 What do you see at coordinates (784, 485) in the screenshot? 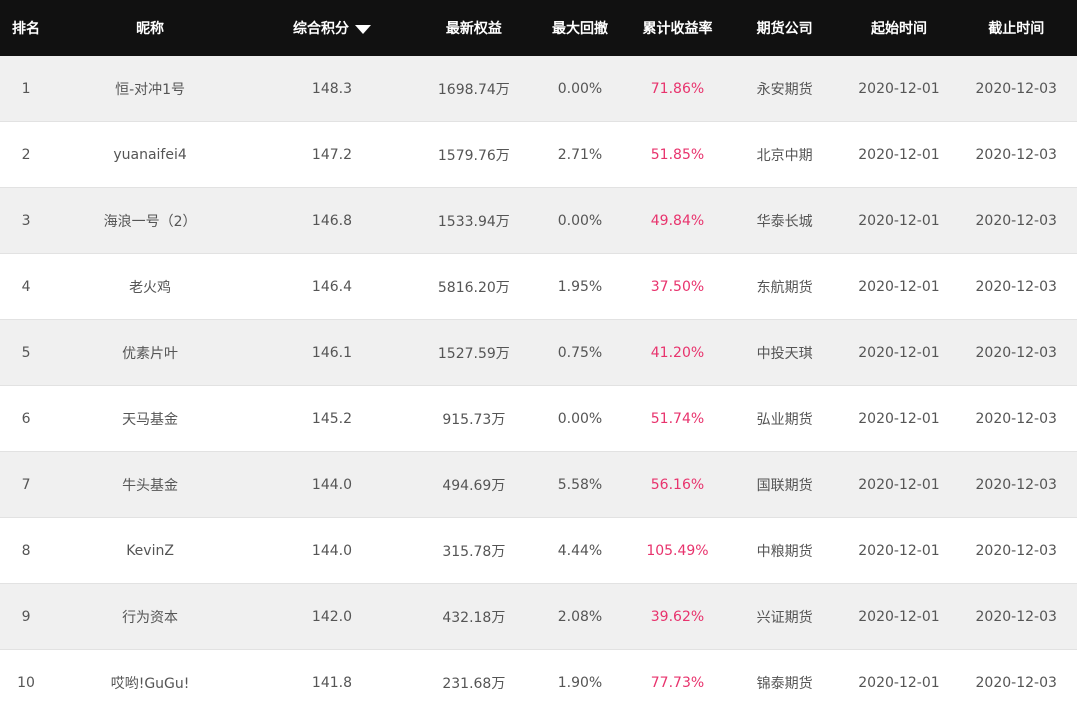
I see `cell-broker: 国联期货` at bounding box center [784, 485].